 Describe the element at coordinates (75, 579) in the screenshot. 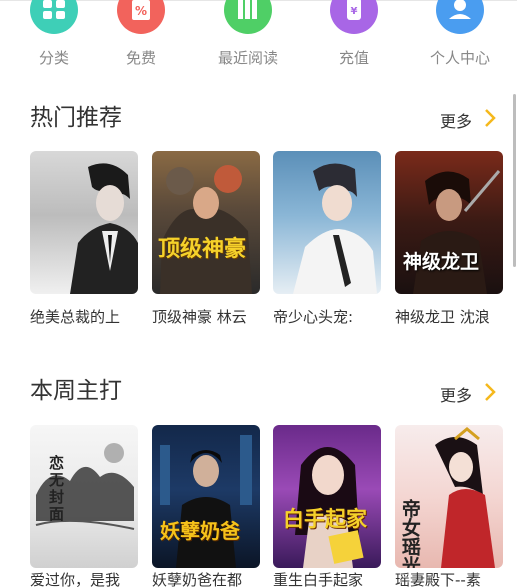

I see `book-title: 爱过你，是我` at that location.